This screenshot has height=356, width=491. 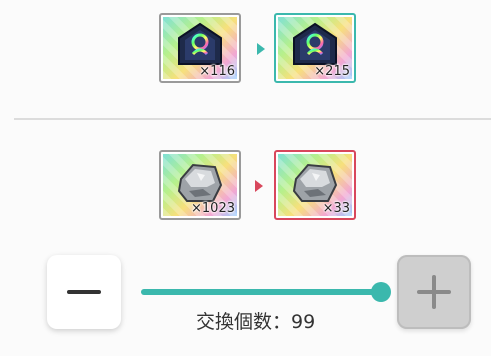 I want to click on quantity-slider, so click(x=266, y=292).